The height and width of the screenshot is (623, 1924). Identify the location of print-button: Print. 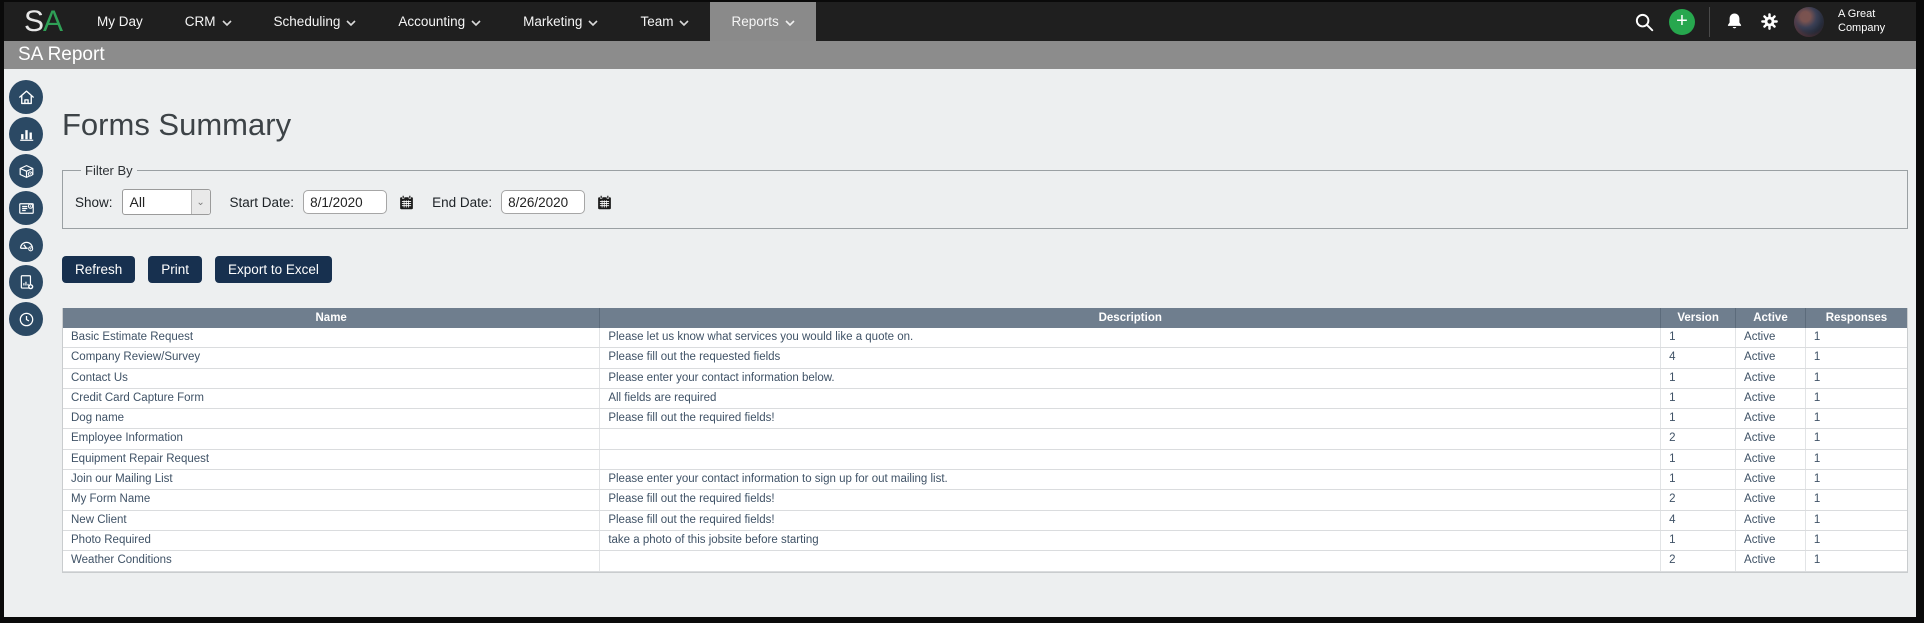
(175, 269).